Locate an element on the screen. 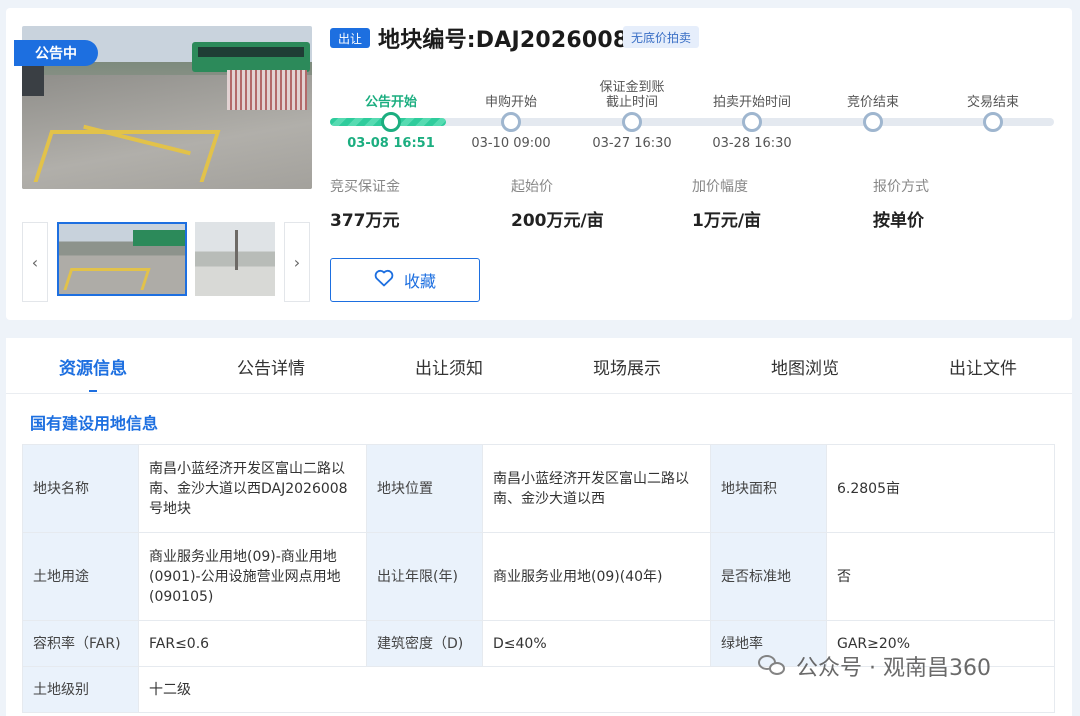 Image resolution: width=1080 pixels, height=716 pixels. photo-fence is located at coordinates (267, 90).